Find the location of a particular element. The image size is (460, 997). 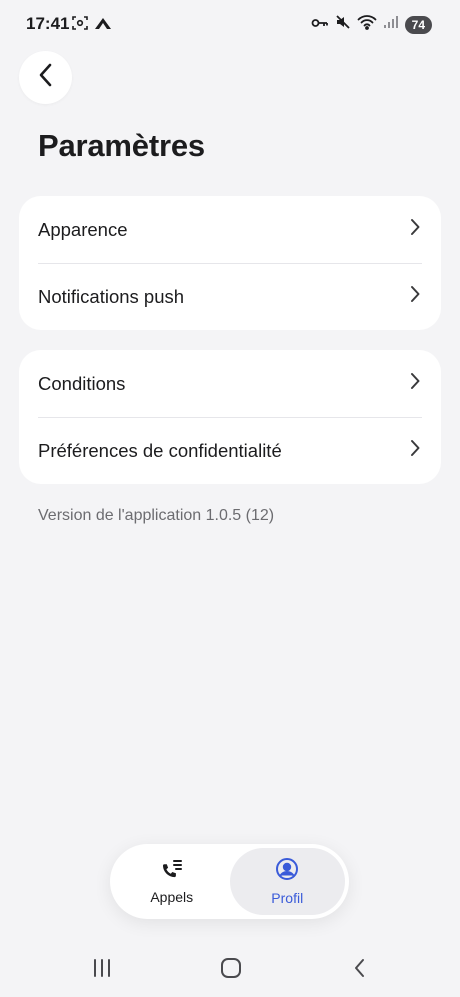

recent-apps-icon is located at coordinates (102, 970).